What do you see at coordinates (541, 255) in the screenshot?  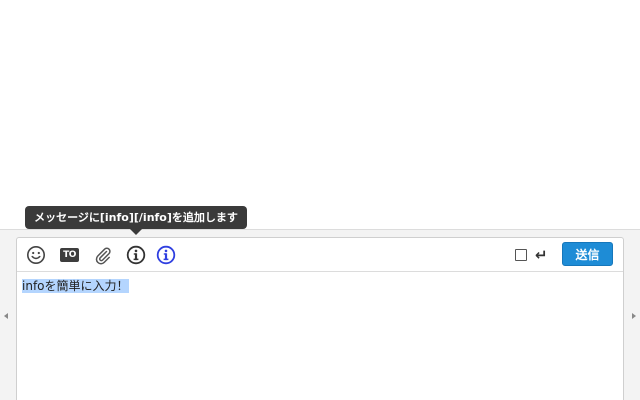 I see `enter-icon: ↵` at bounding box center [541, 255].